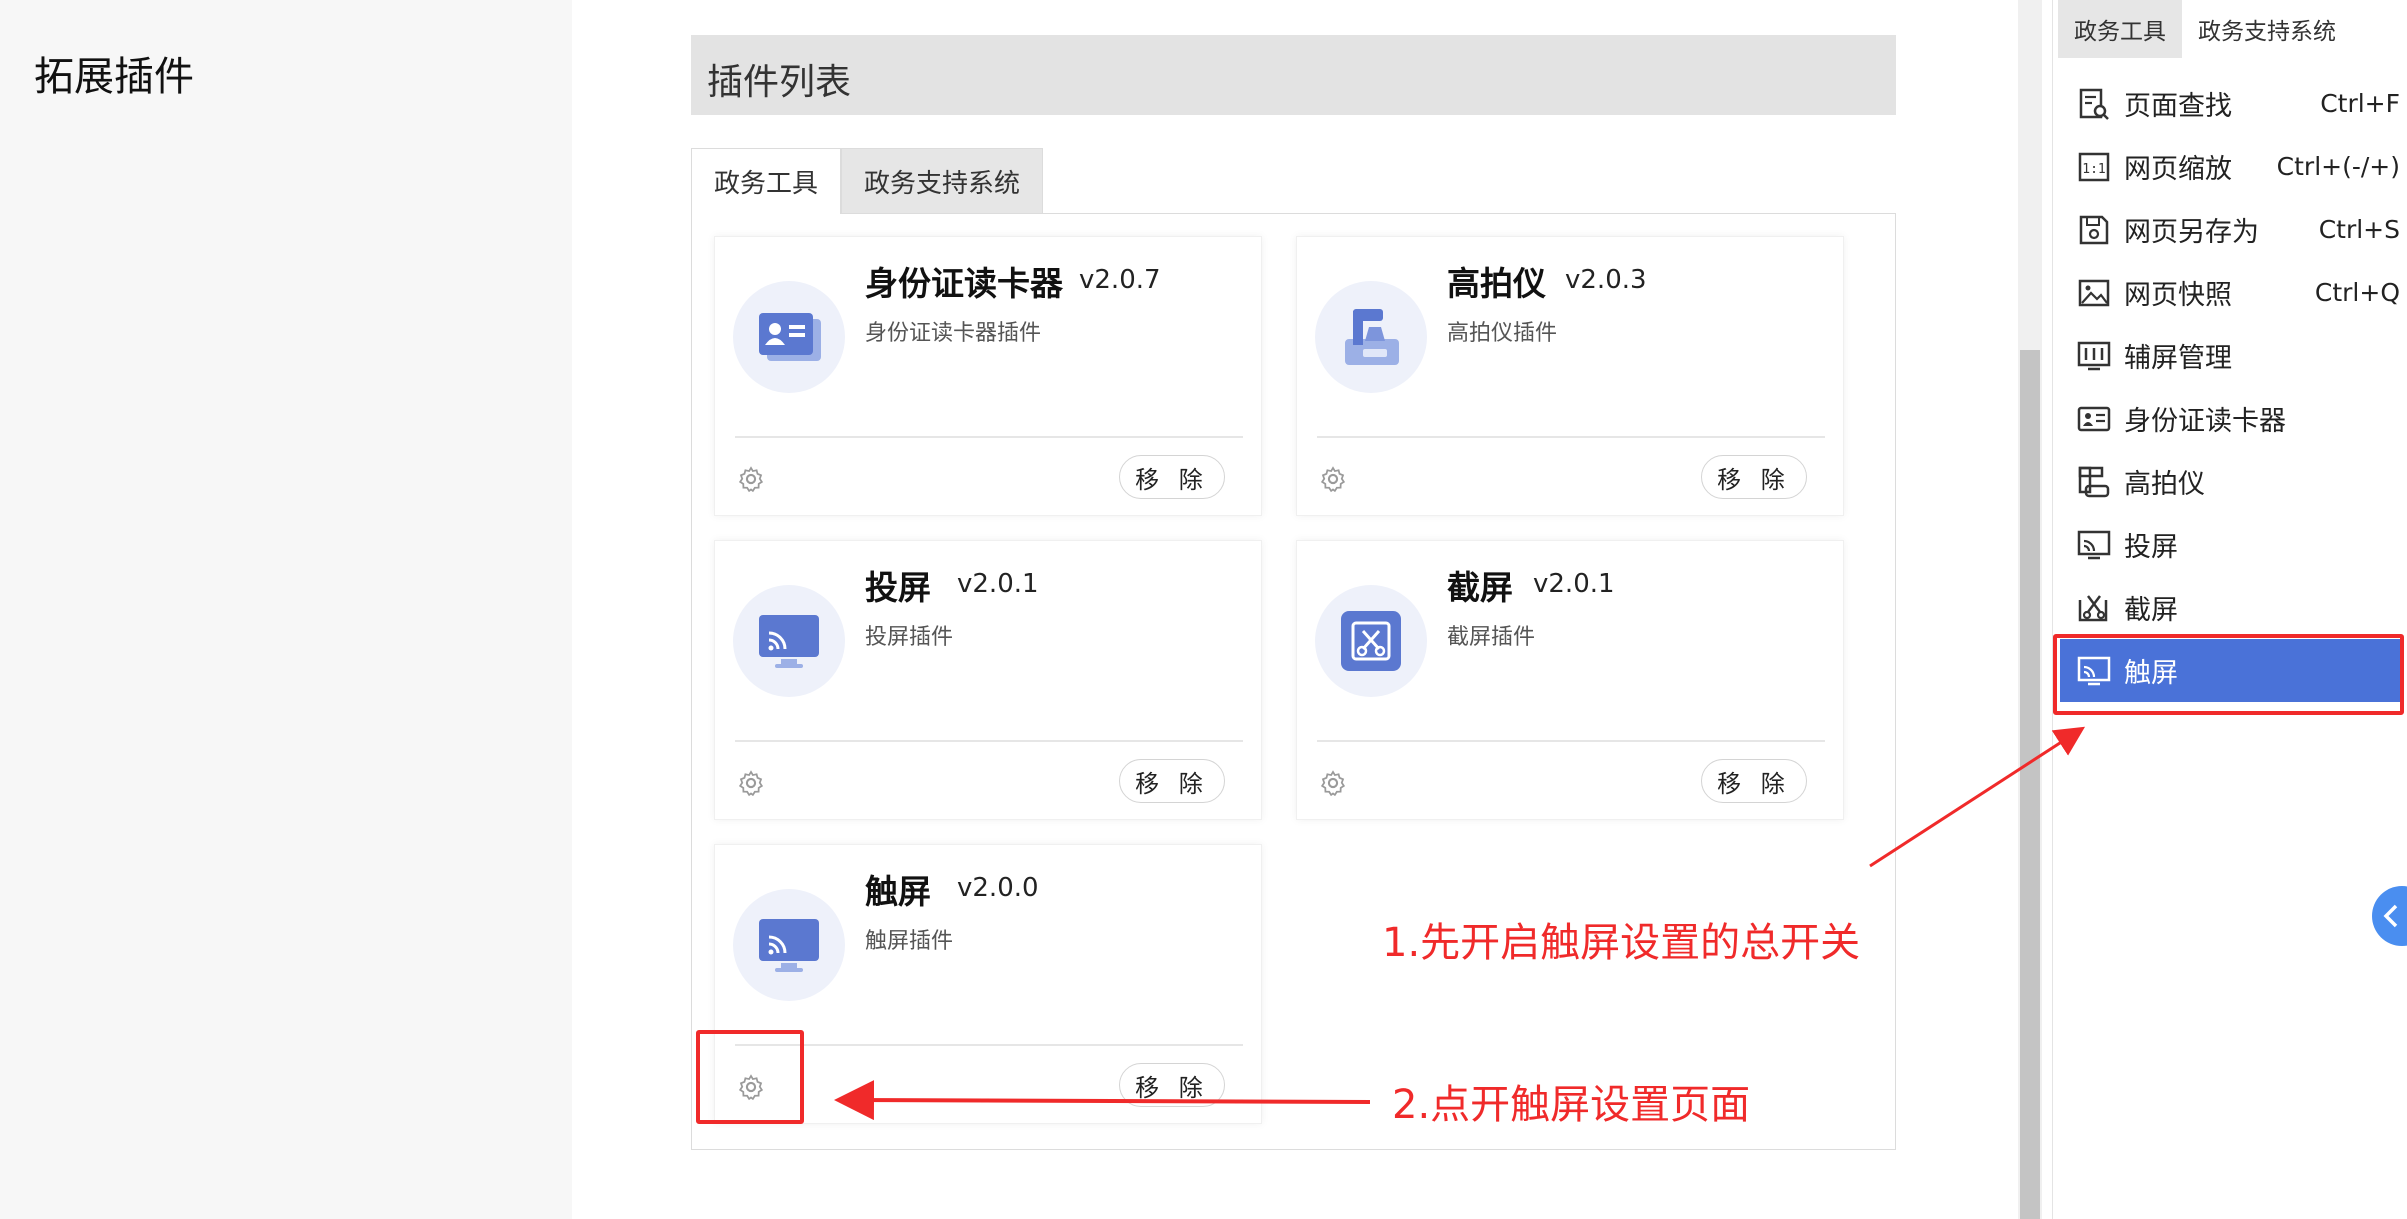  Describe the element at coordinates (1977, 797) in the screenshot. I see `arrow-to-menu` at that location.